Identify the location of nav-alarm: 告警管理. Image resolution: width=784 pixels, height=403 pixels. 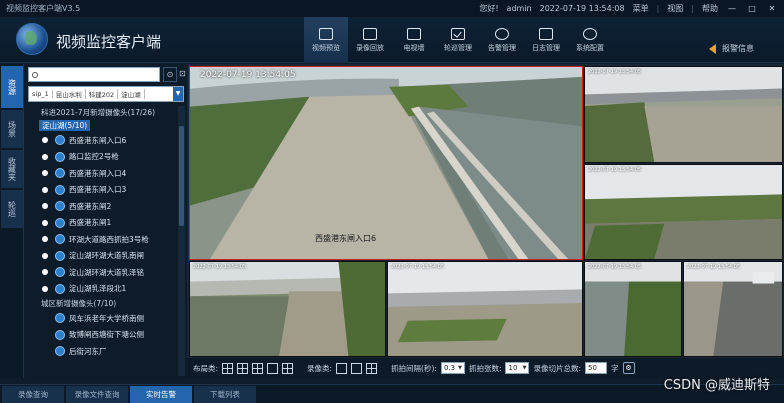
(502, 40).